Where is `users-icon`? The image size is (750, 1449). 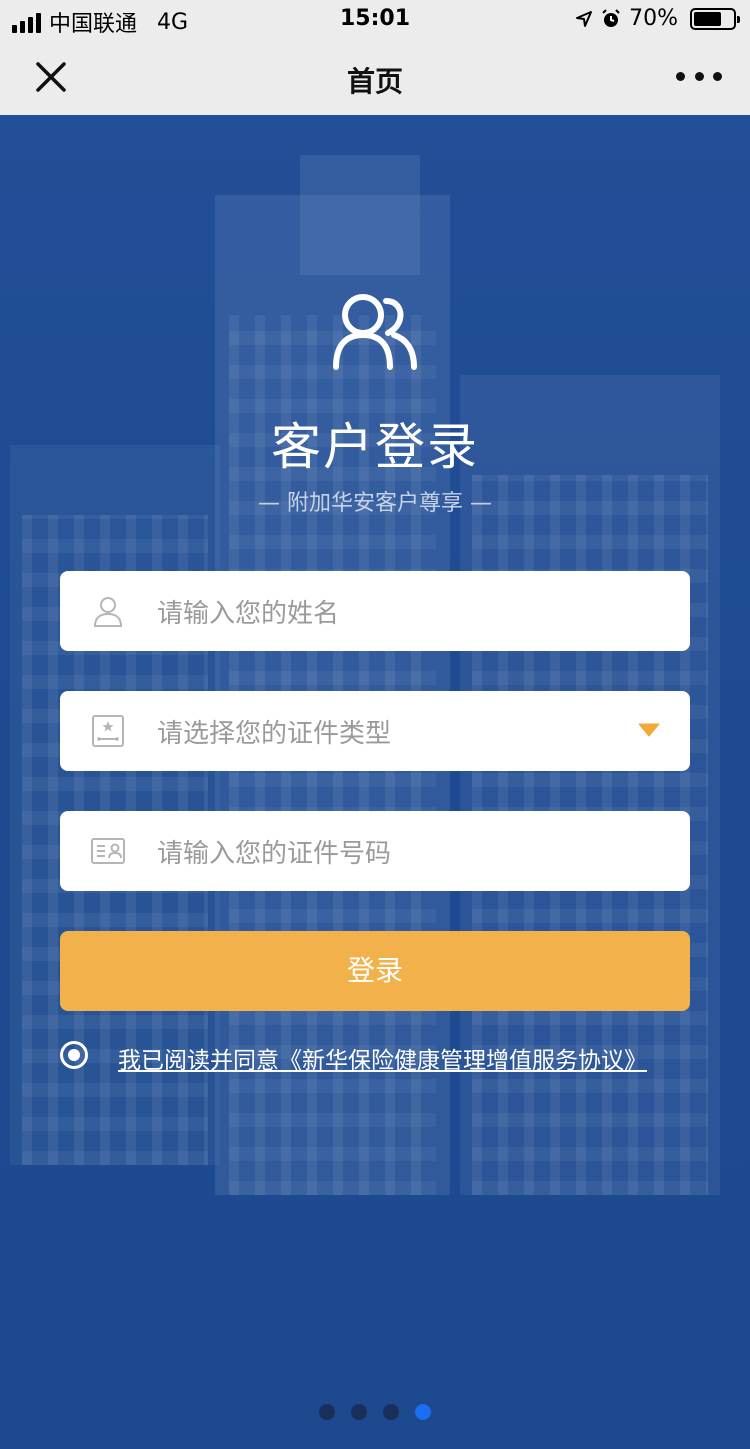 users-icon is located at coordinates (375, 332).